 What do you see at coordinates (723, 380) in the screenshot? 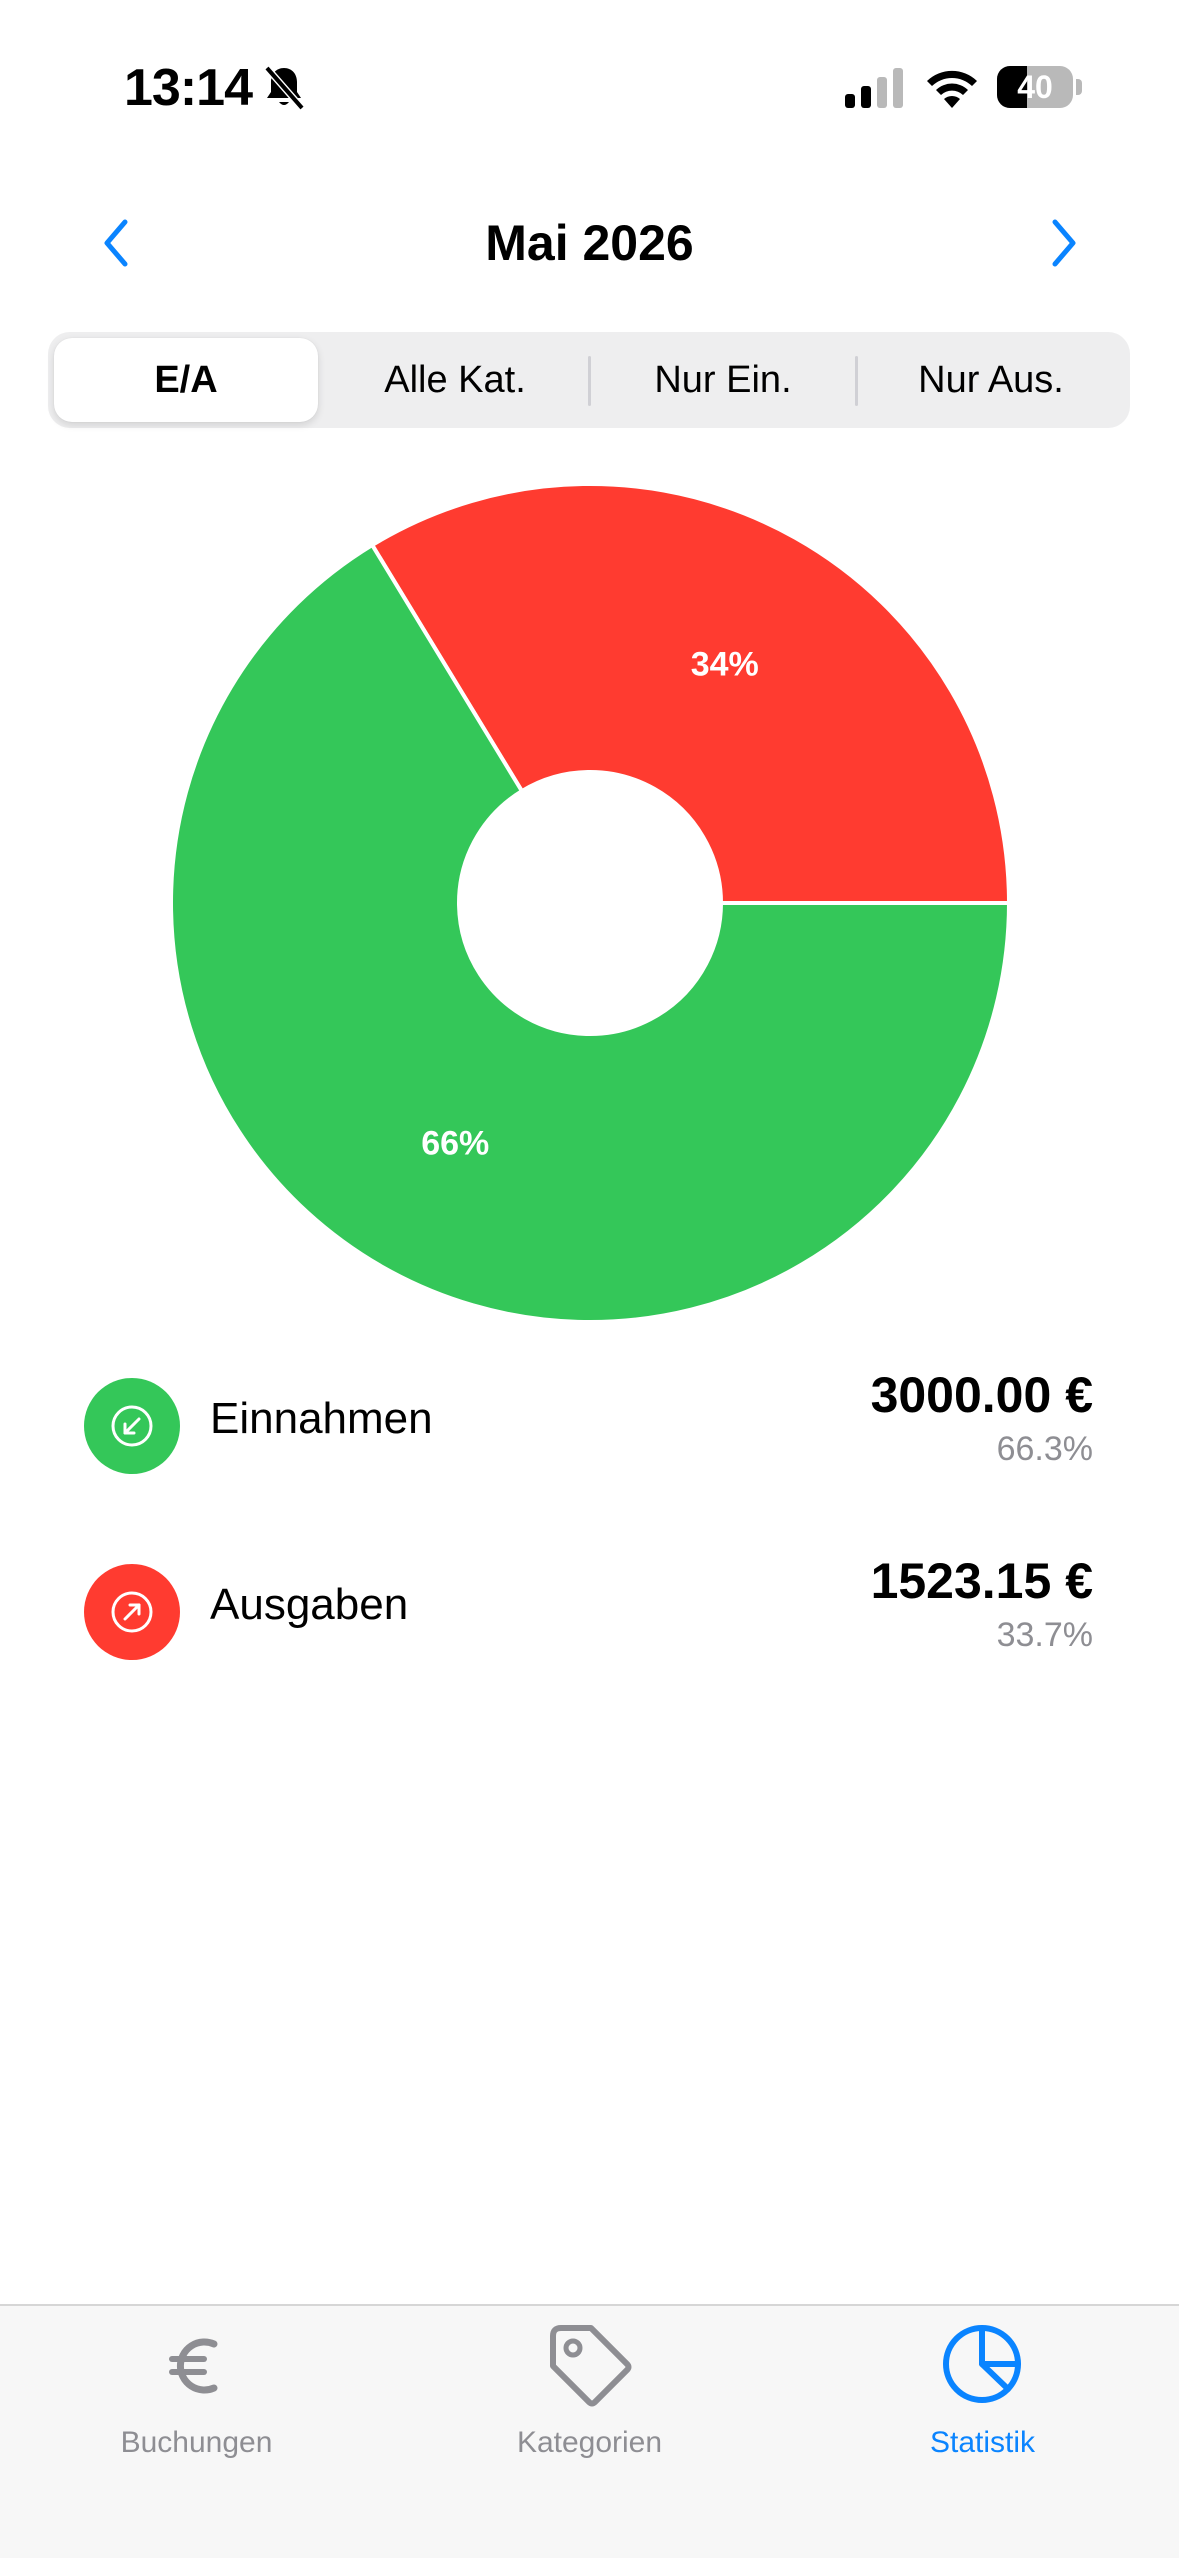
I see `segment-nur-ein: Nur Ein.` at bounding box center [723, 380].